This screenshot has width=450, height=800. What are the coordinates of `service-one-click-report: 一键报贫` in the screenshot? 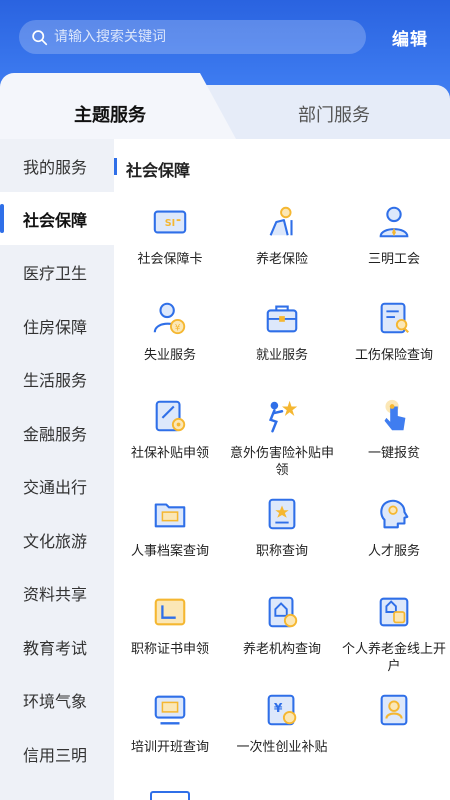 It's located at (394, 429).